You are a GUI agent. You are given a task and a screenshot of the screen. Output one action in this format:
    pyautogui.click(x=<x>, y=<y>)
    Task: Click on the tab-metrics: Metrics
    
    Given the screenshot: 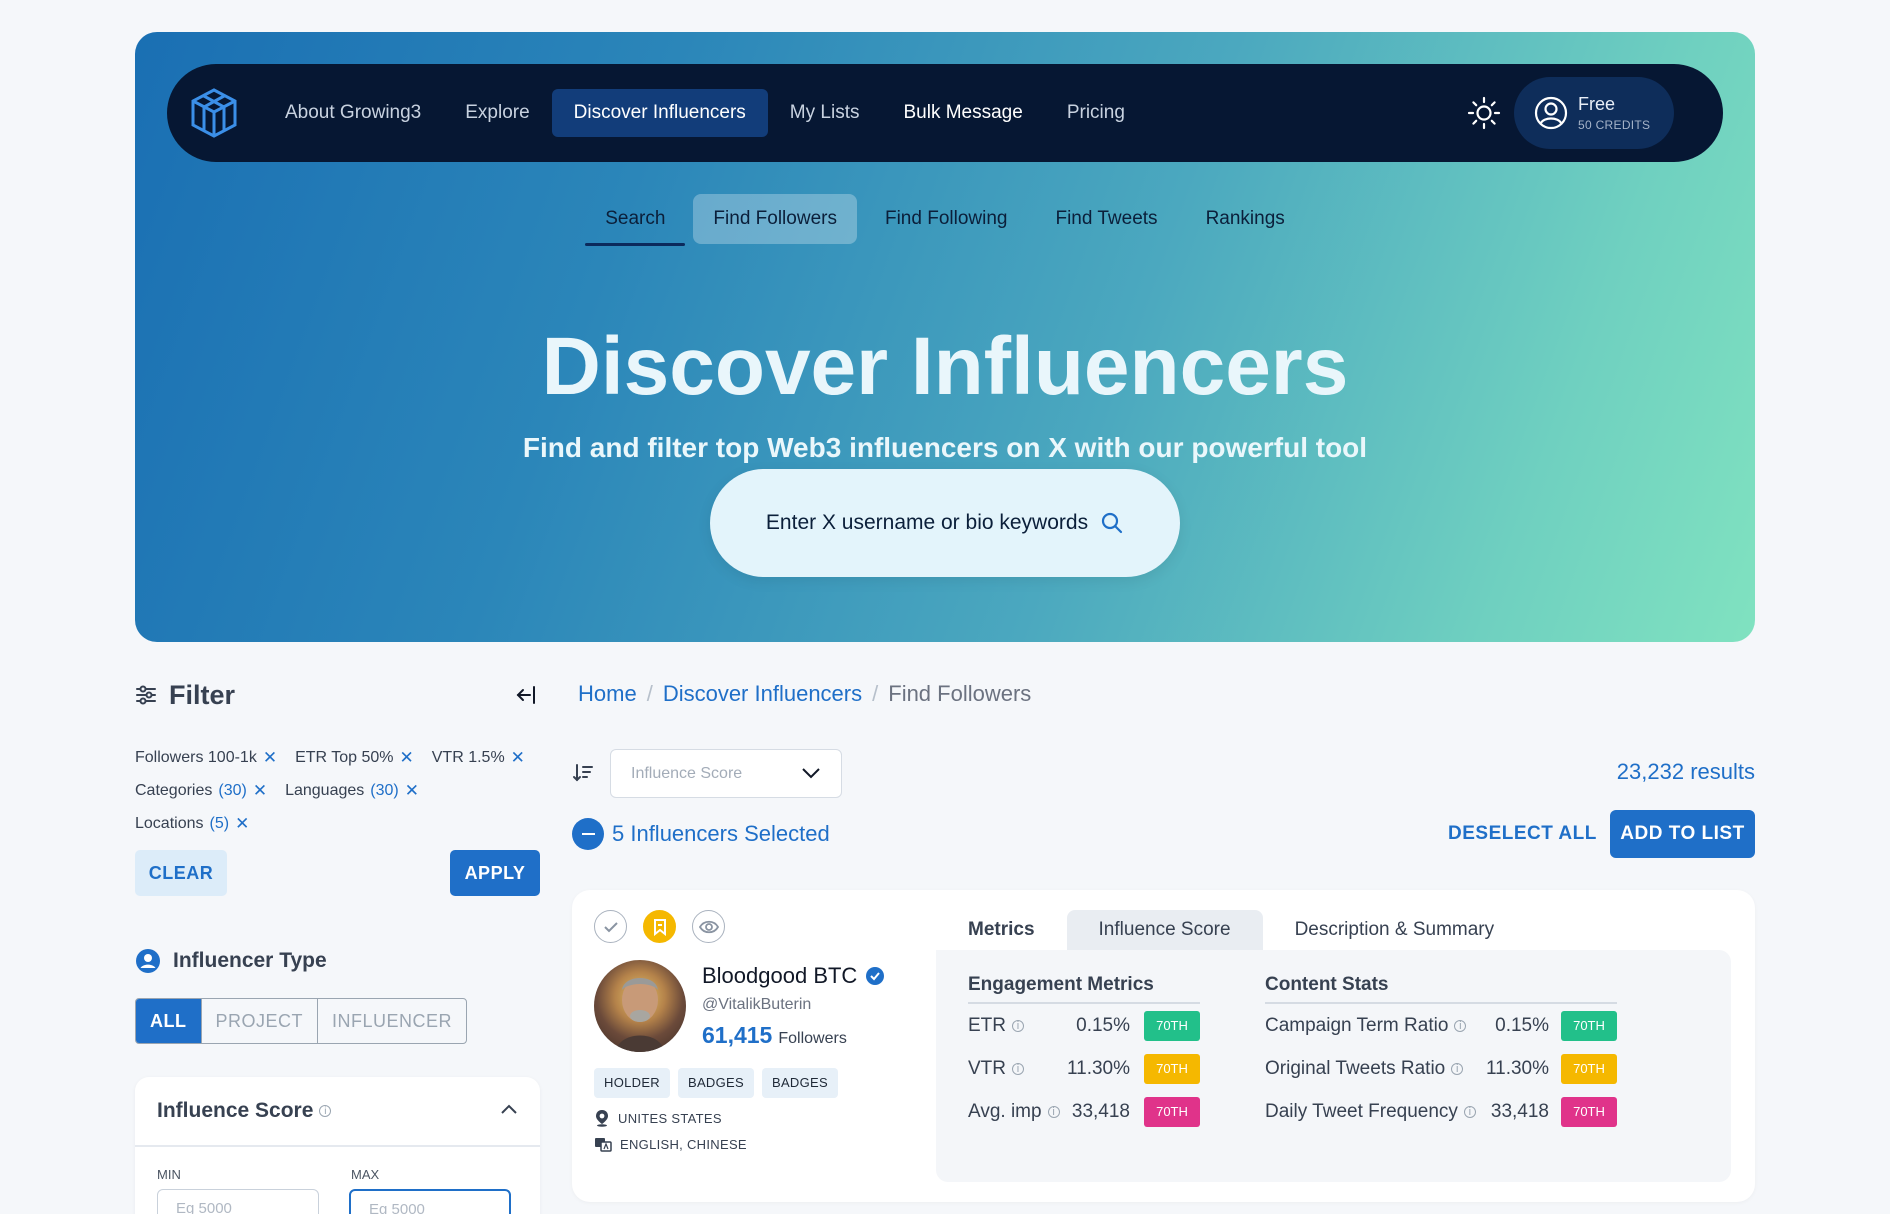 What is the action you would take?
    pyautogui.click(x=1001, y=930)
    